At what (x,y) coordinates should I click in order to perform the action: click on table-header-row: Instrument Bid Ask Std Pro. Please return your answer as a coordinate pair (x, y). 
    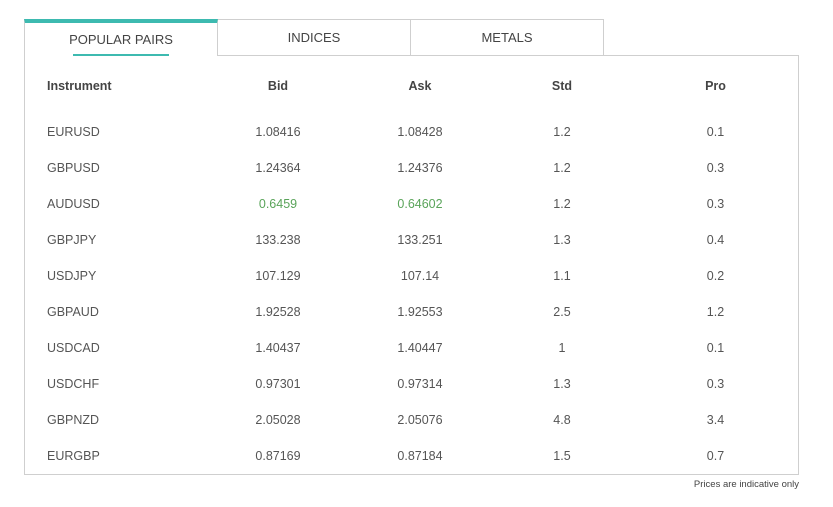
    Looking at the image, I should click on (411, 85).